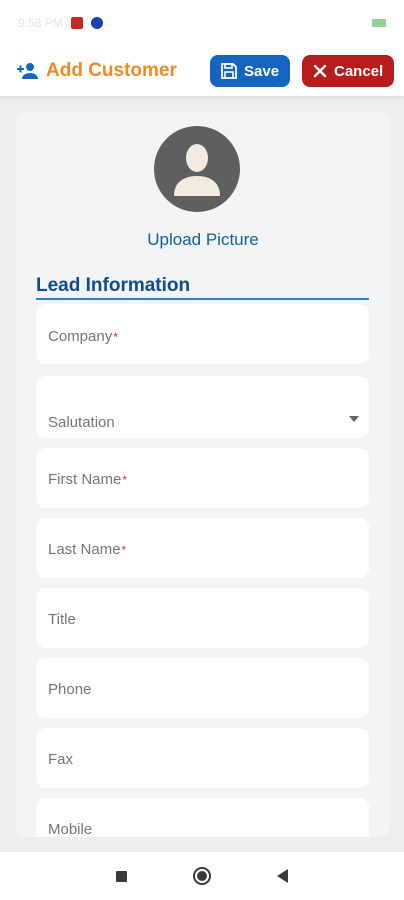  What do you see at coordinates (61, 759) in the screenshot?
I see `field-label: Fax` at bounding box center [61, 759].